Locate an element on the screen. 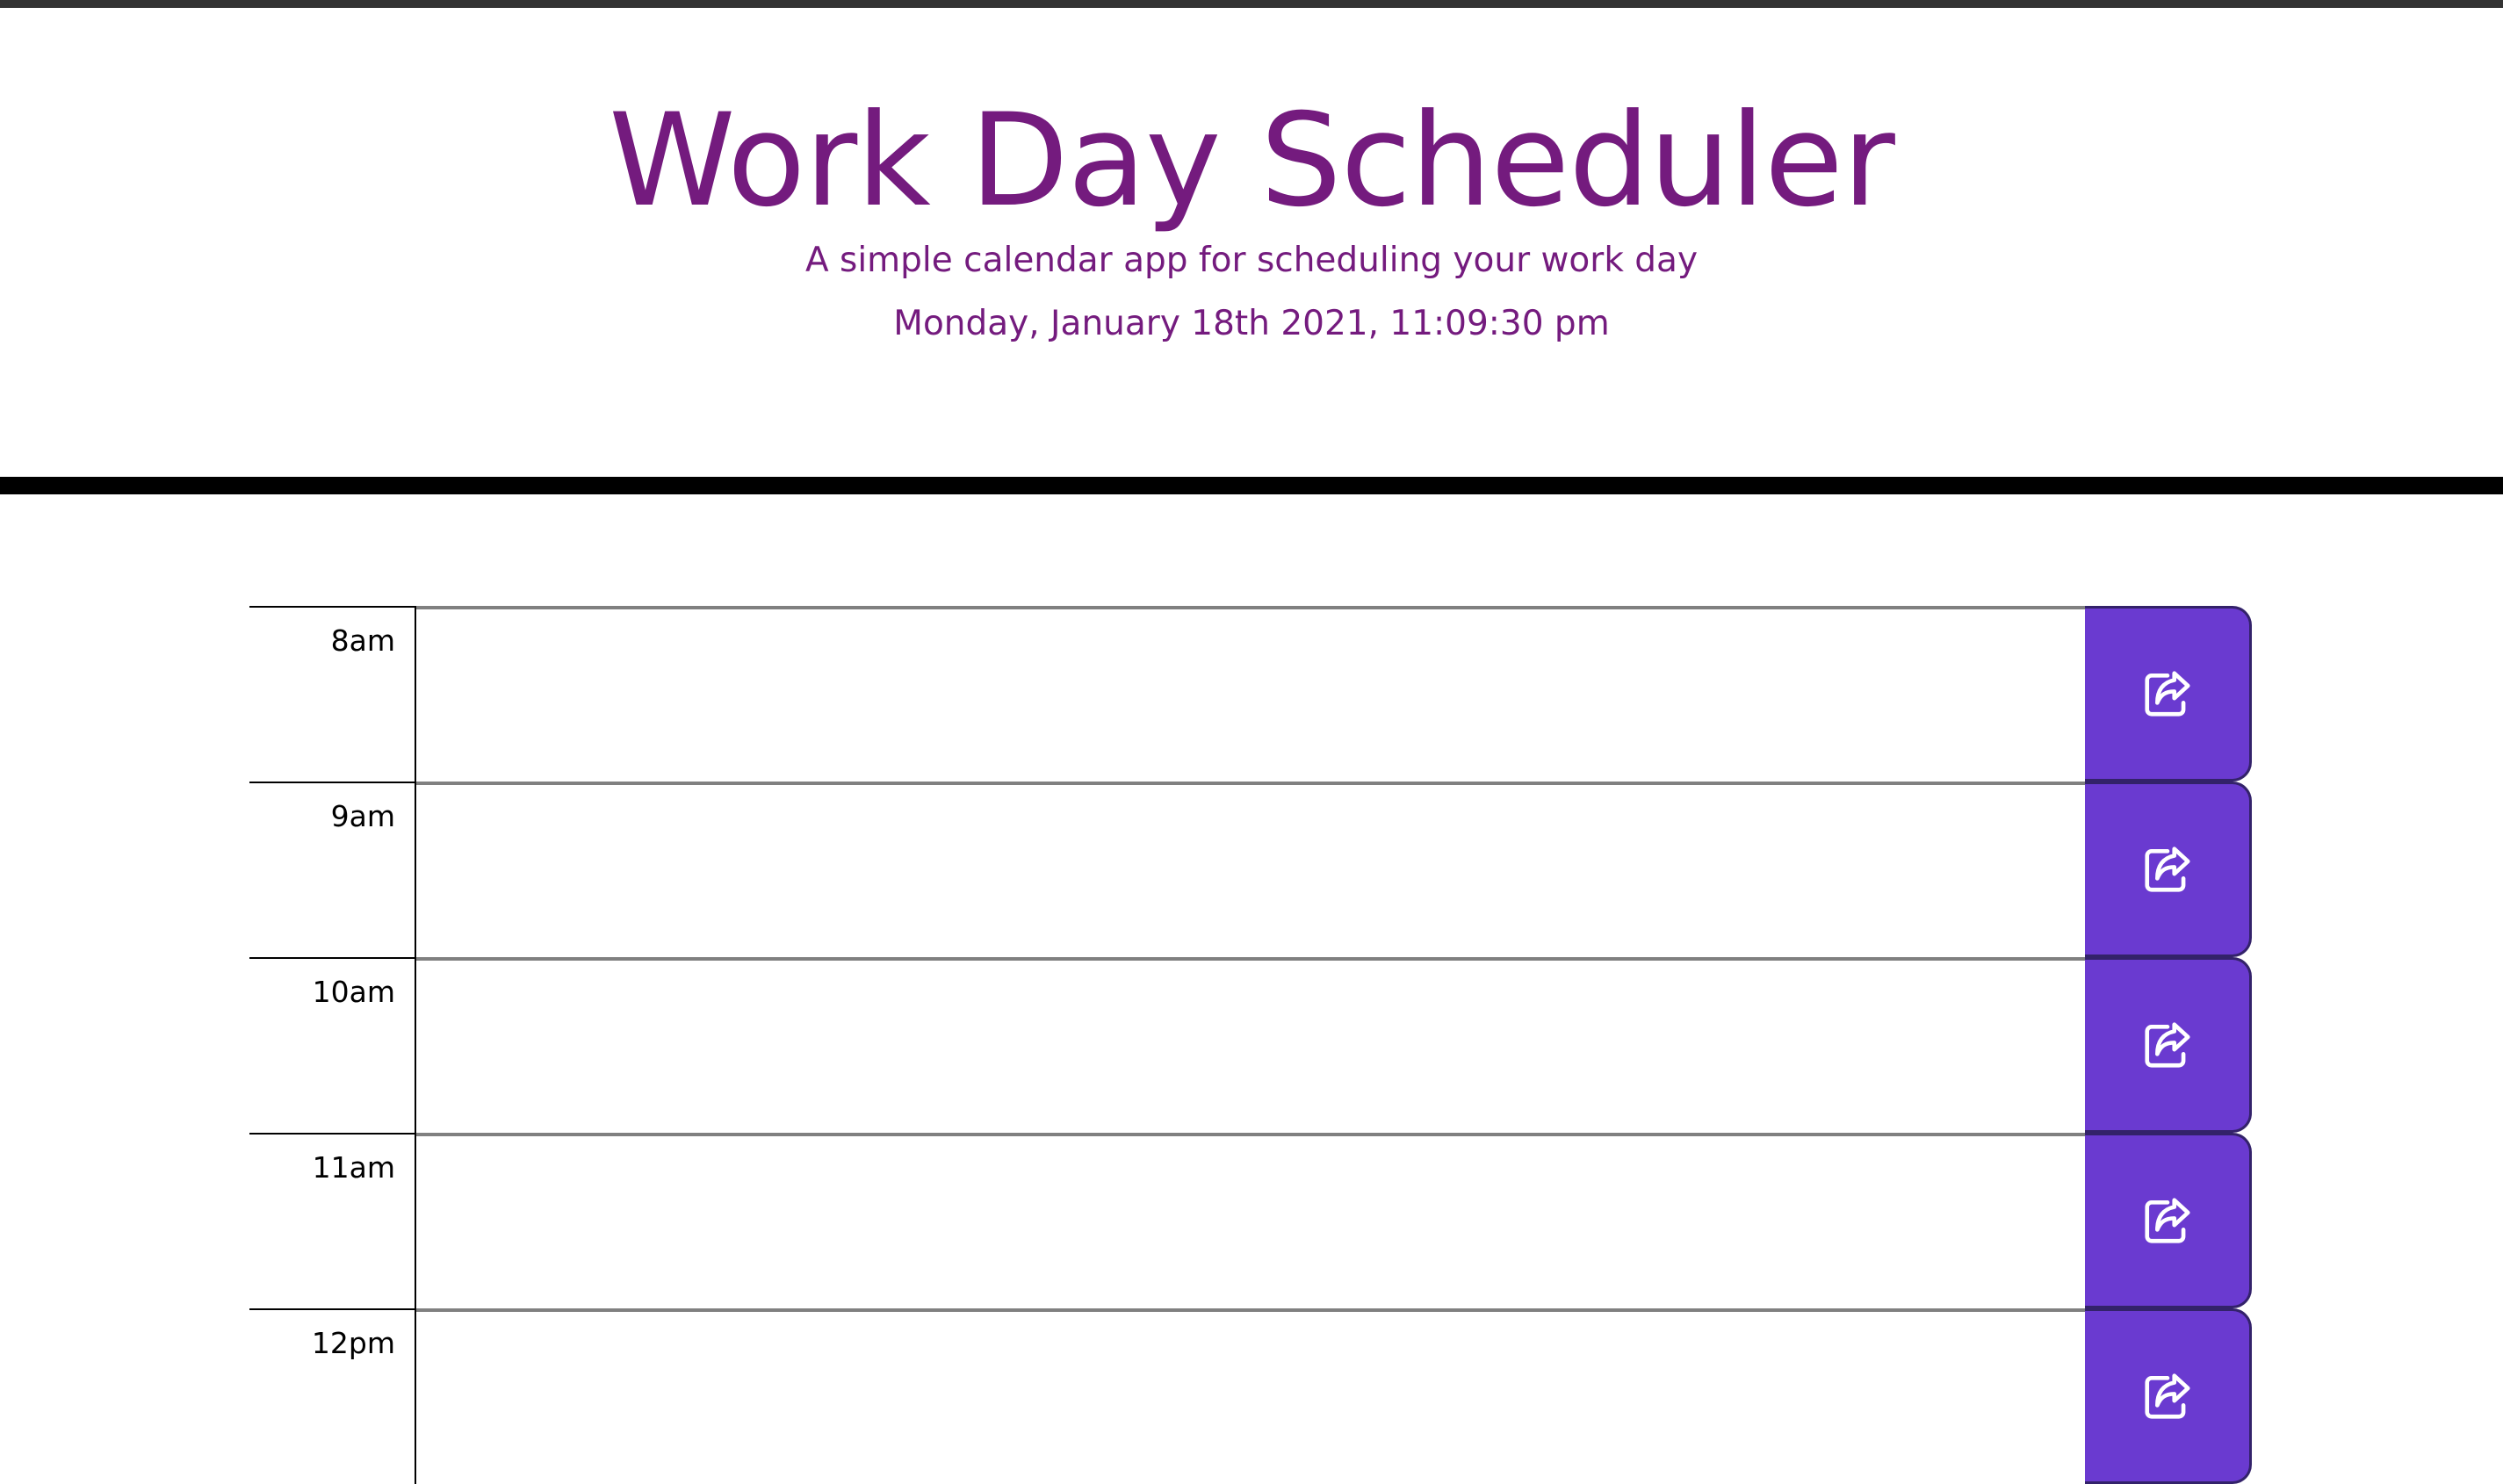 The height and width of the screenshot is (1484, 2503). time-block-10am: 10am is located at coordinates (1250, 1045).